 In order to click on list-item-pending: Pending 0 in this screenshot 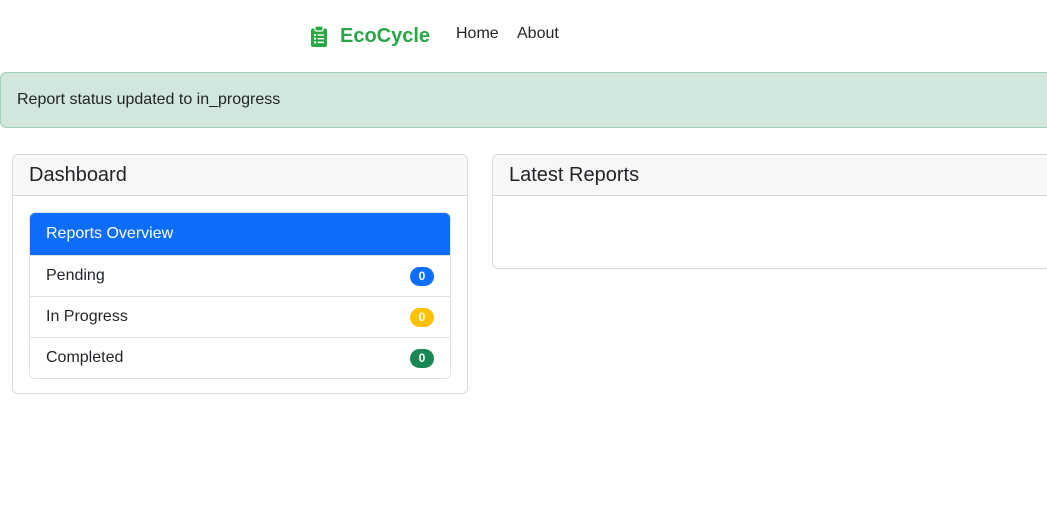, I will do `click(240, 275)`.